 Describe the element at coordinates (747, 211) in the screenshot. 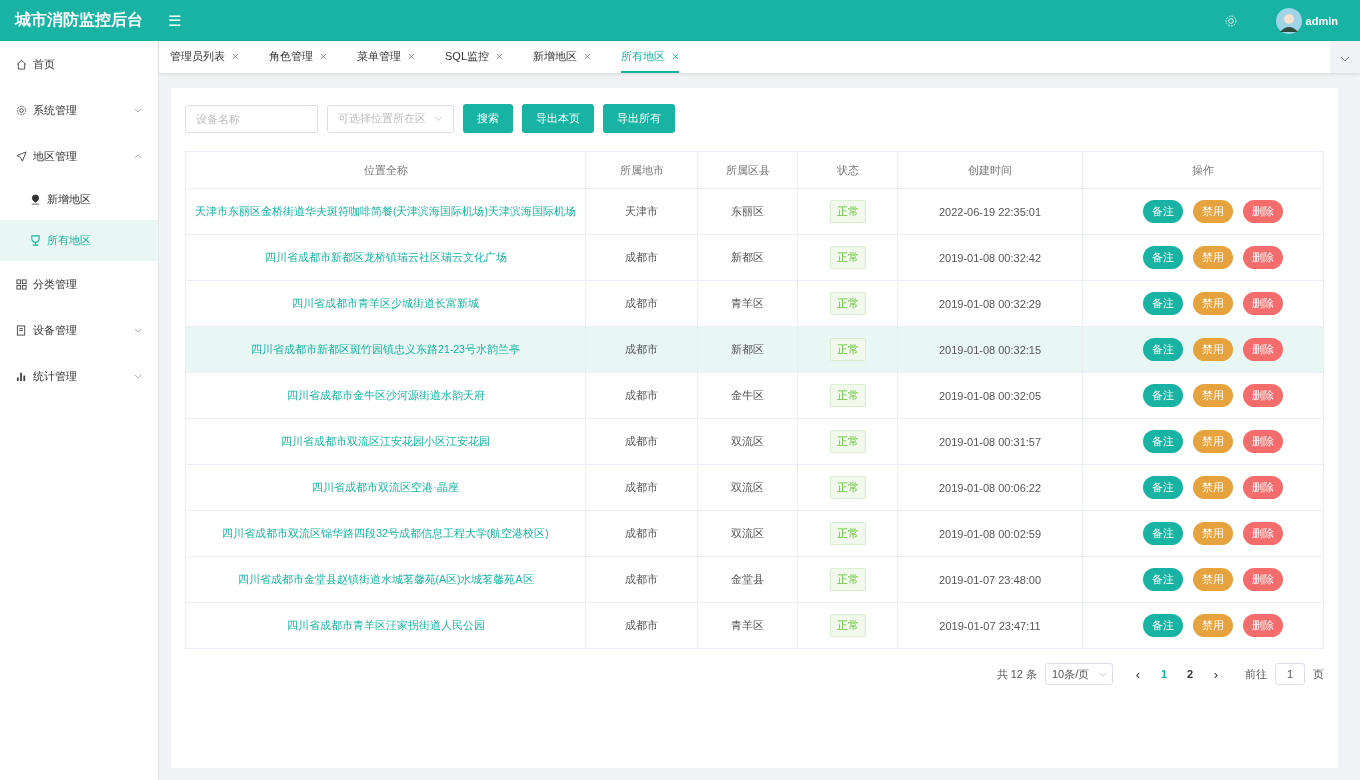

I see `table-cell: 东丽区` at that location.